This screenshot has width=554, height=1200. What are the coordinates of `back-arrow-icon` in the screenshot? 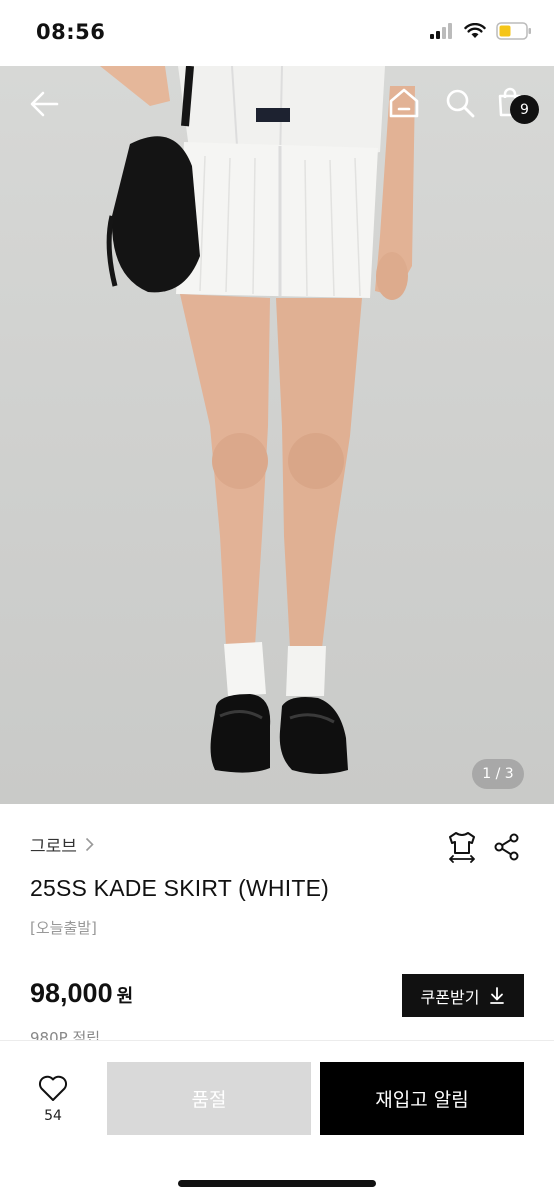 It's located at (44, 104).